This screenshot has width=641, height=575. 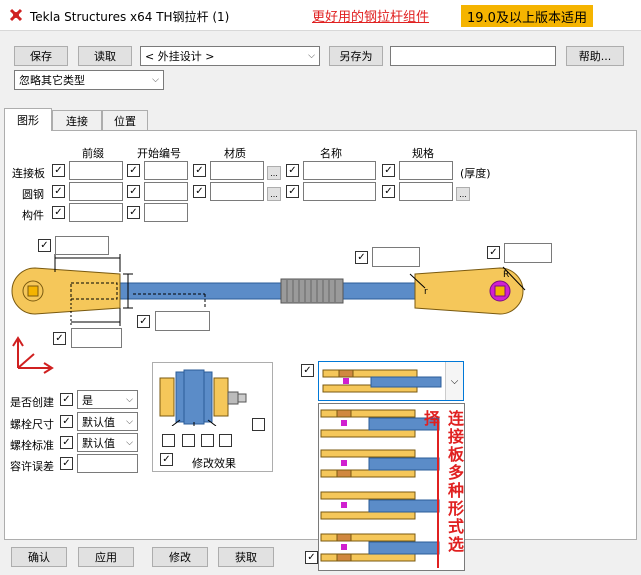 I want to click on big-radius-checkbox: ✓, so click(x=493, y=252).